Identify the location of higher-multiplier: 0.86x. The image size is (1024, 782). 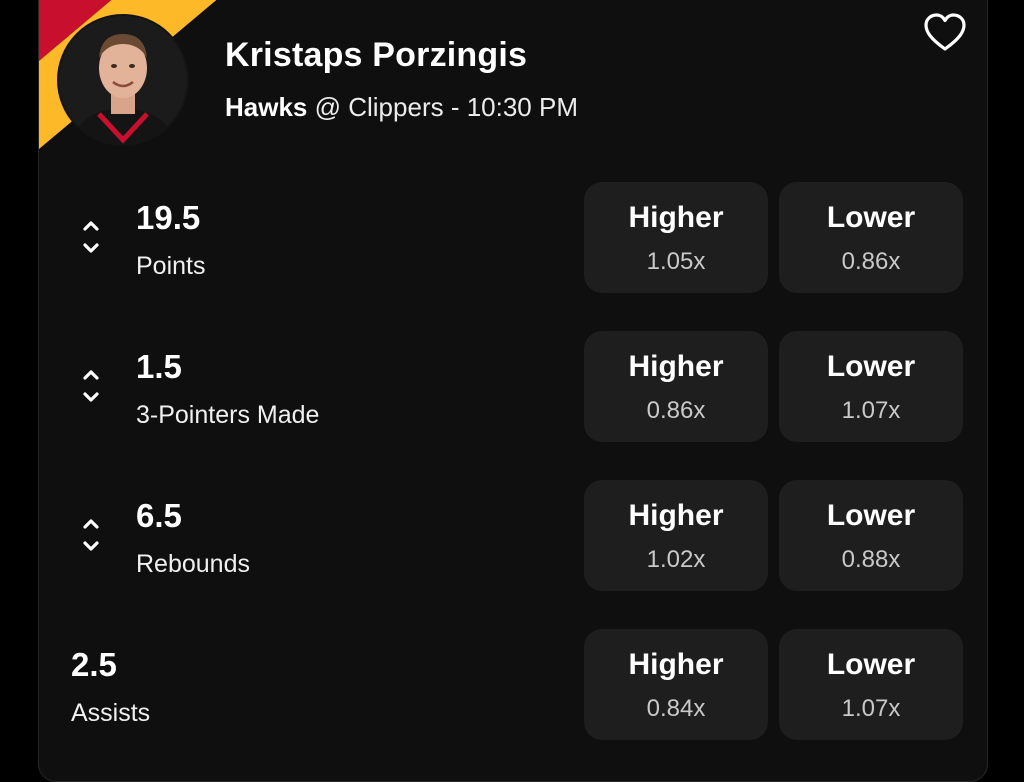
(676, 410).